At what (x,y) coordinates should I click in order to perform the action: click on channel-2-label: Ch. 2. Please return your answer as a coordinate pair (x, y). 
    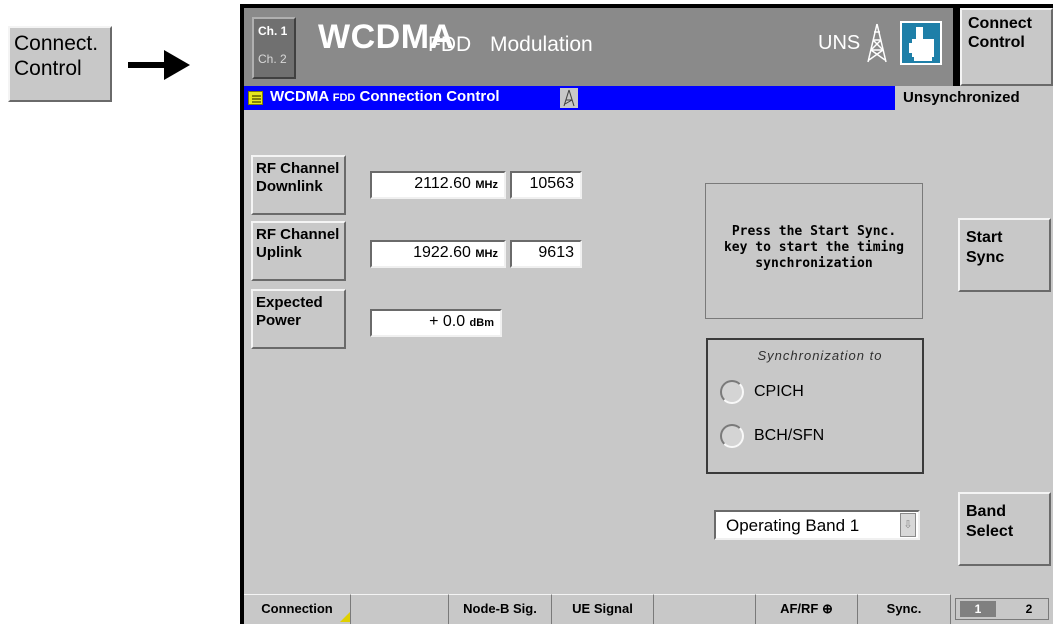
    Looking at the image, I should click on (272, 59).